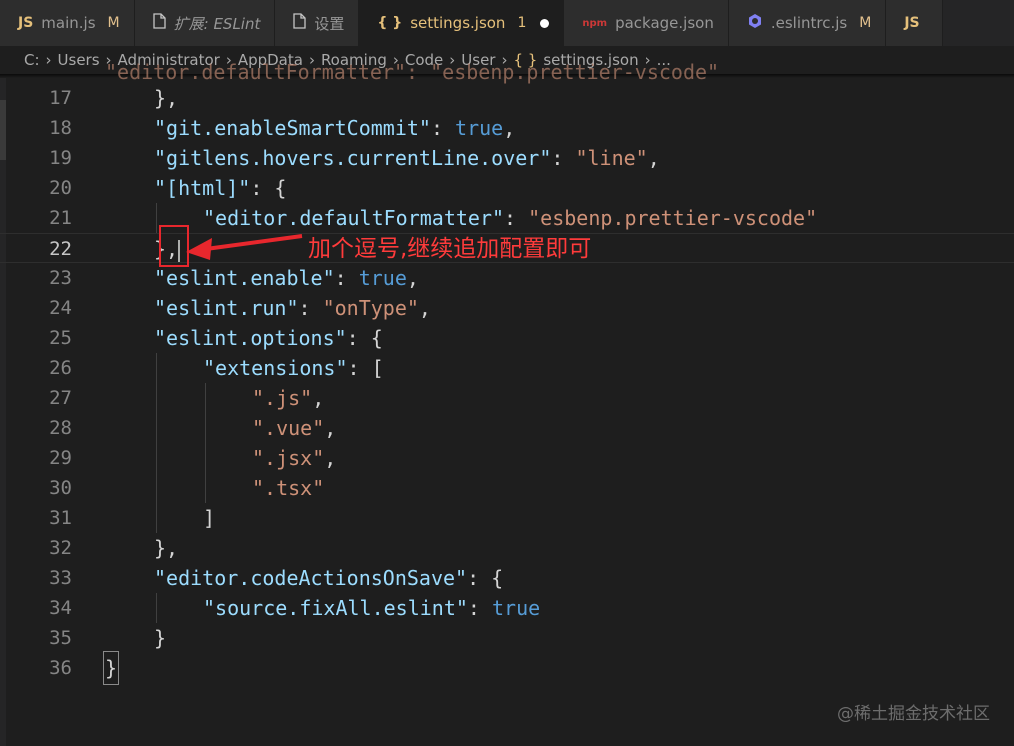  I want to click on code-token: "eslint.run", so click(226, 308).